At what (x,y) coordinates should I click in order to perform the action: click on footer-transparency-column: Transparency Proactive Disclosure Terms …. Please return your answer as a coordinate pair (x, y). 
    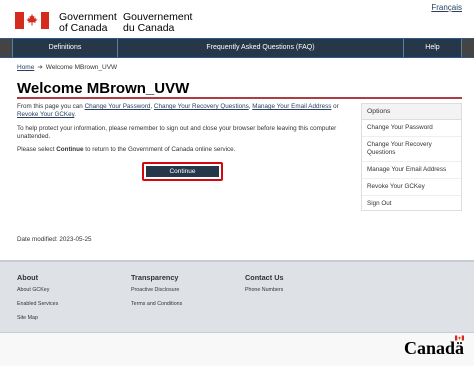
    Looking at the image, I should click on (156, 294).